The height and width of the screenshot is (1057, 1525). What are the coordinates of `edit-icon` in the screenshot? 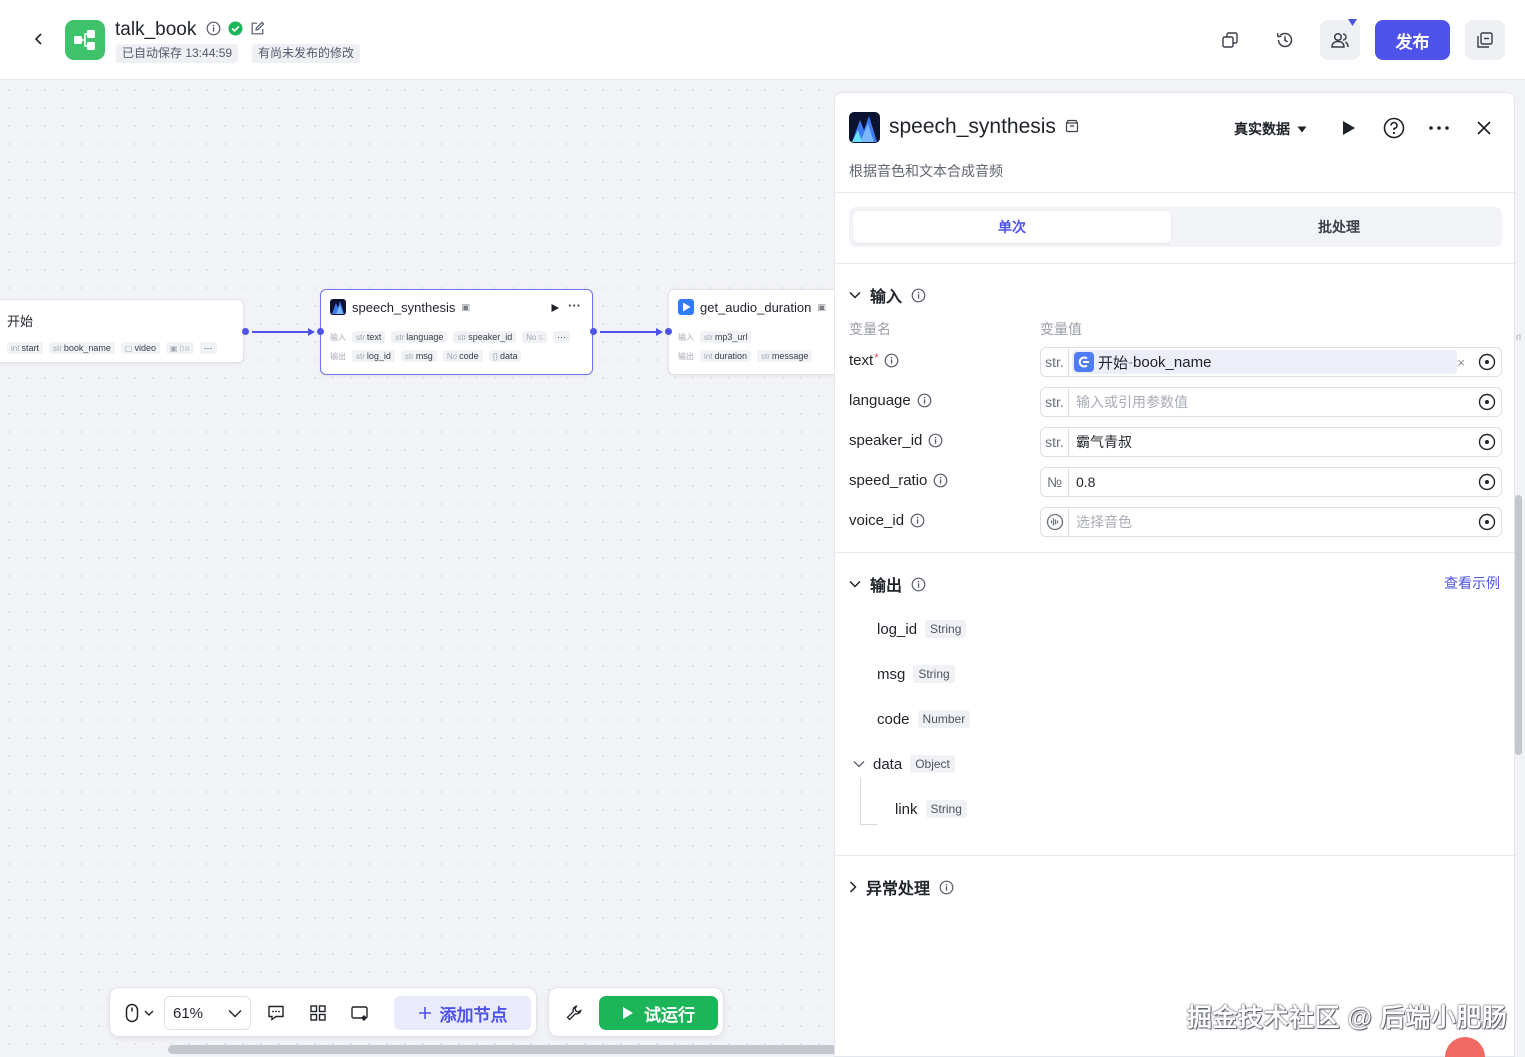 It's located at (257, 28).